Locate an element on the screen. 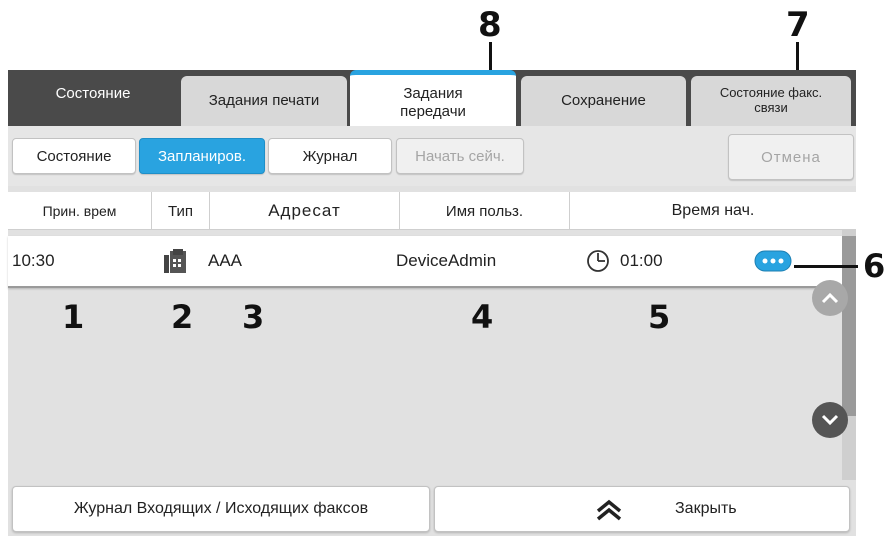 This screenshot has height=536, width=893. fax-icon is located at coordinates (179, 261).